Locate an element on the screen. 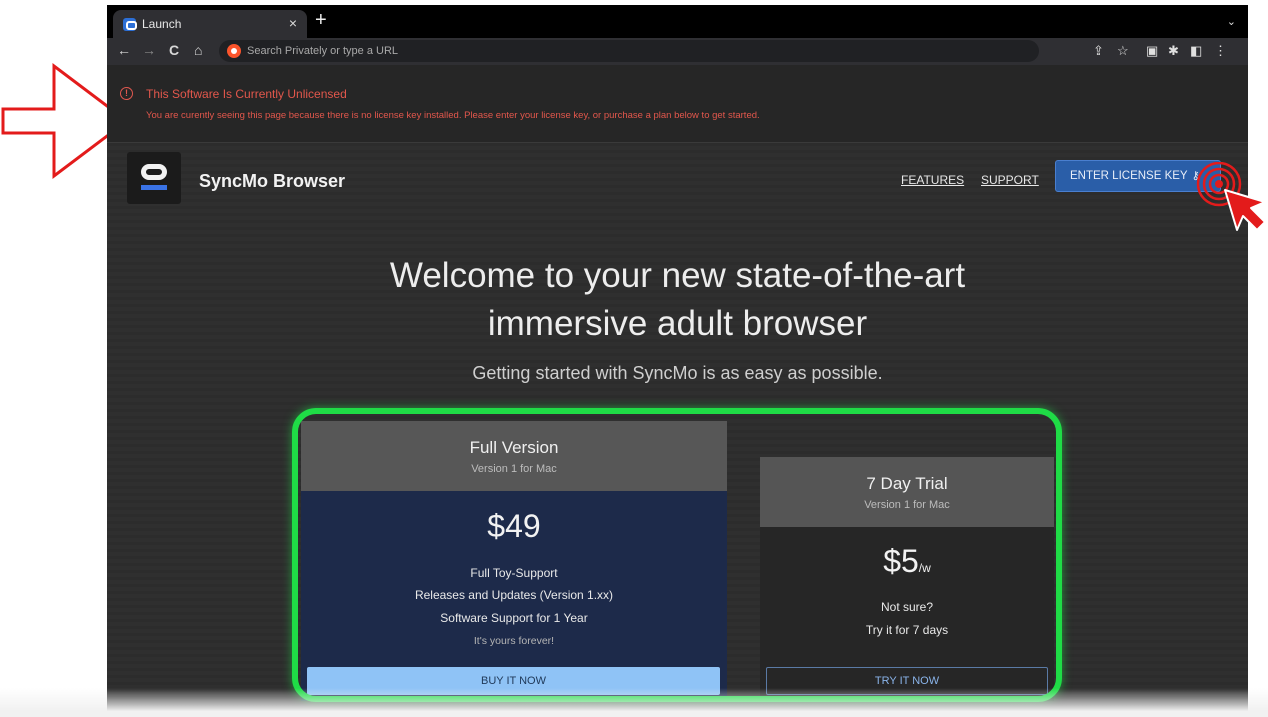 Image resolution: width=1268 pixels, height=717 pixels. logo-bar-icon is located at coordinates (154, 187).